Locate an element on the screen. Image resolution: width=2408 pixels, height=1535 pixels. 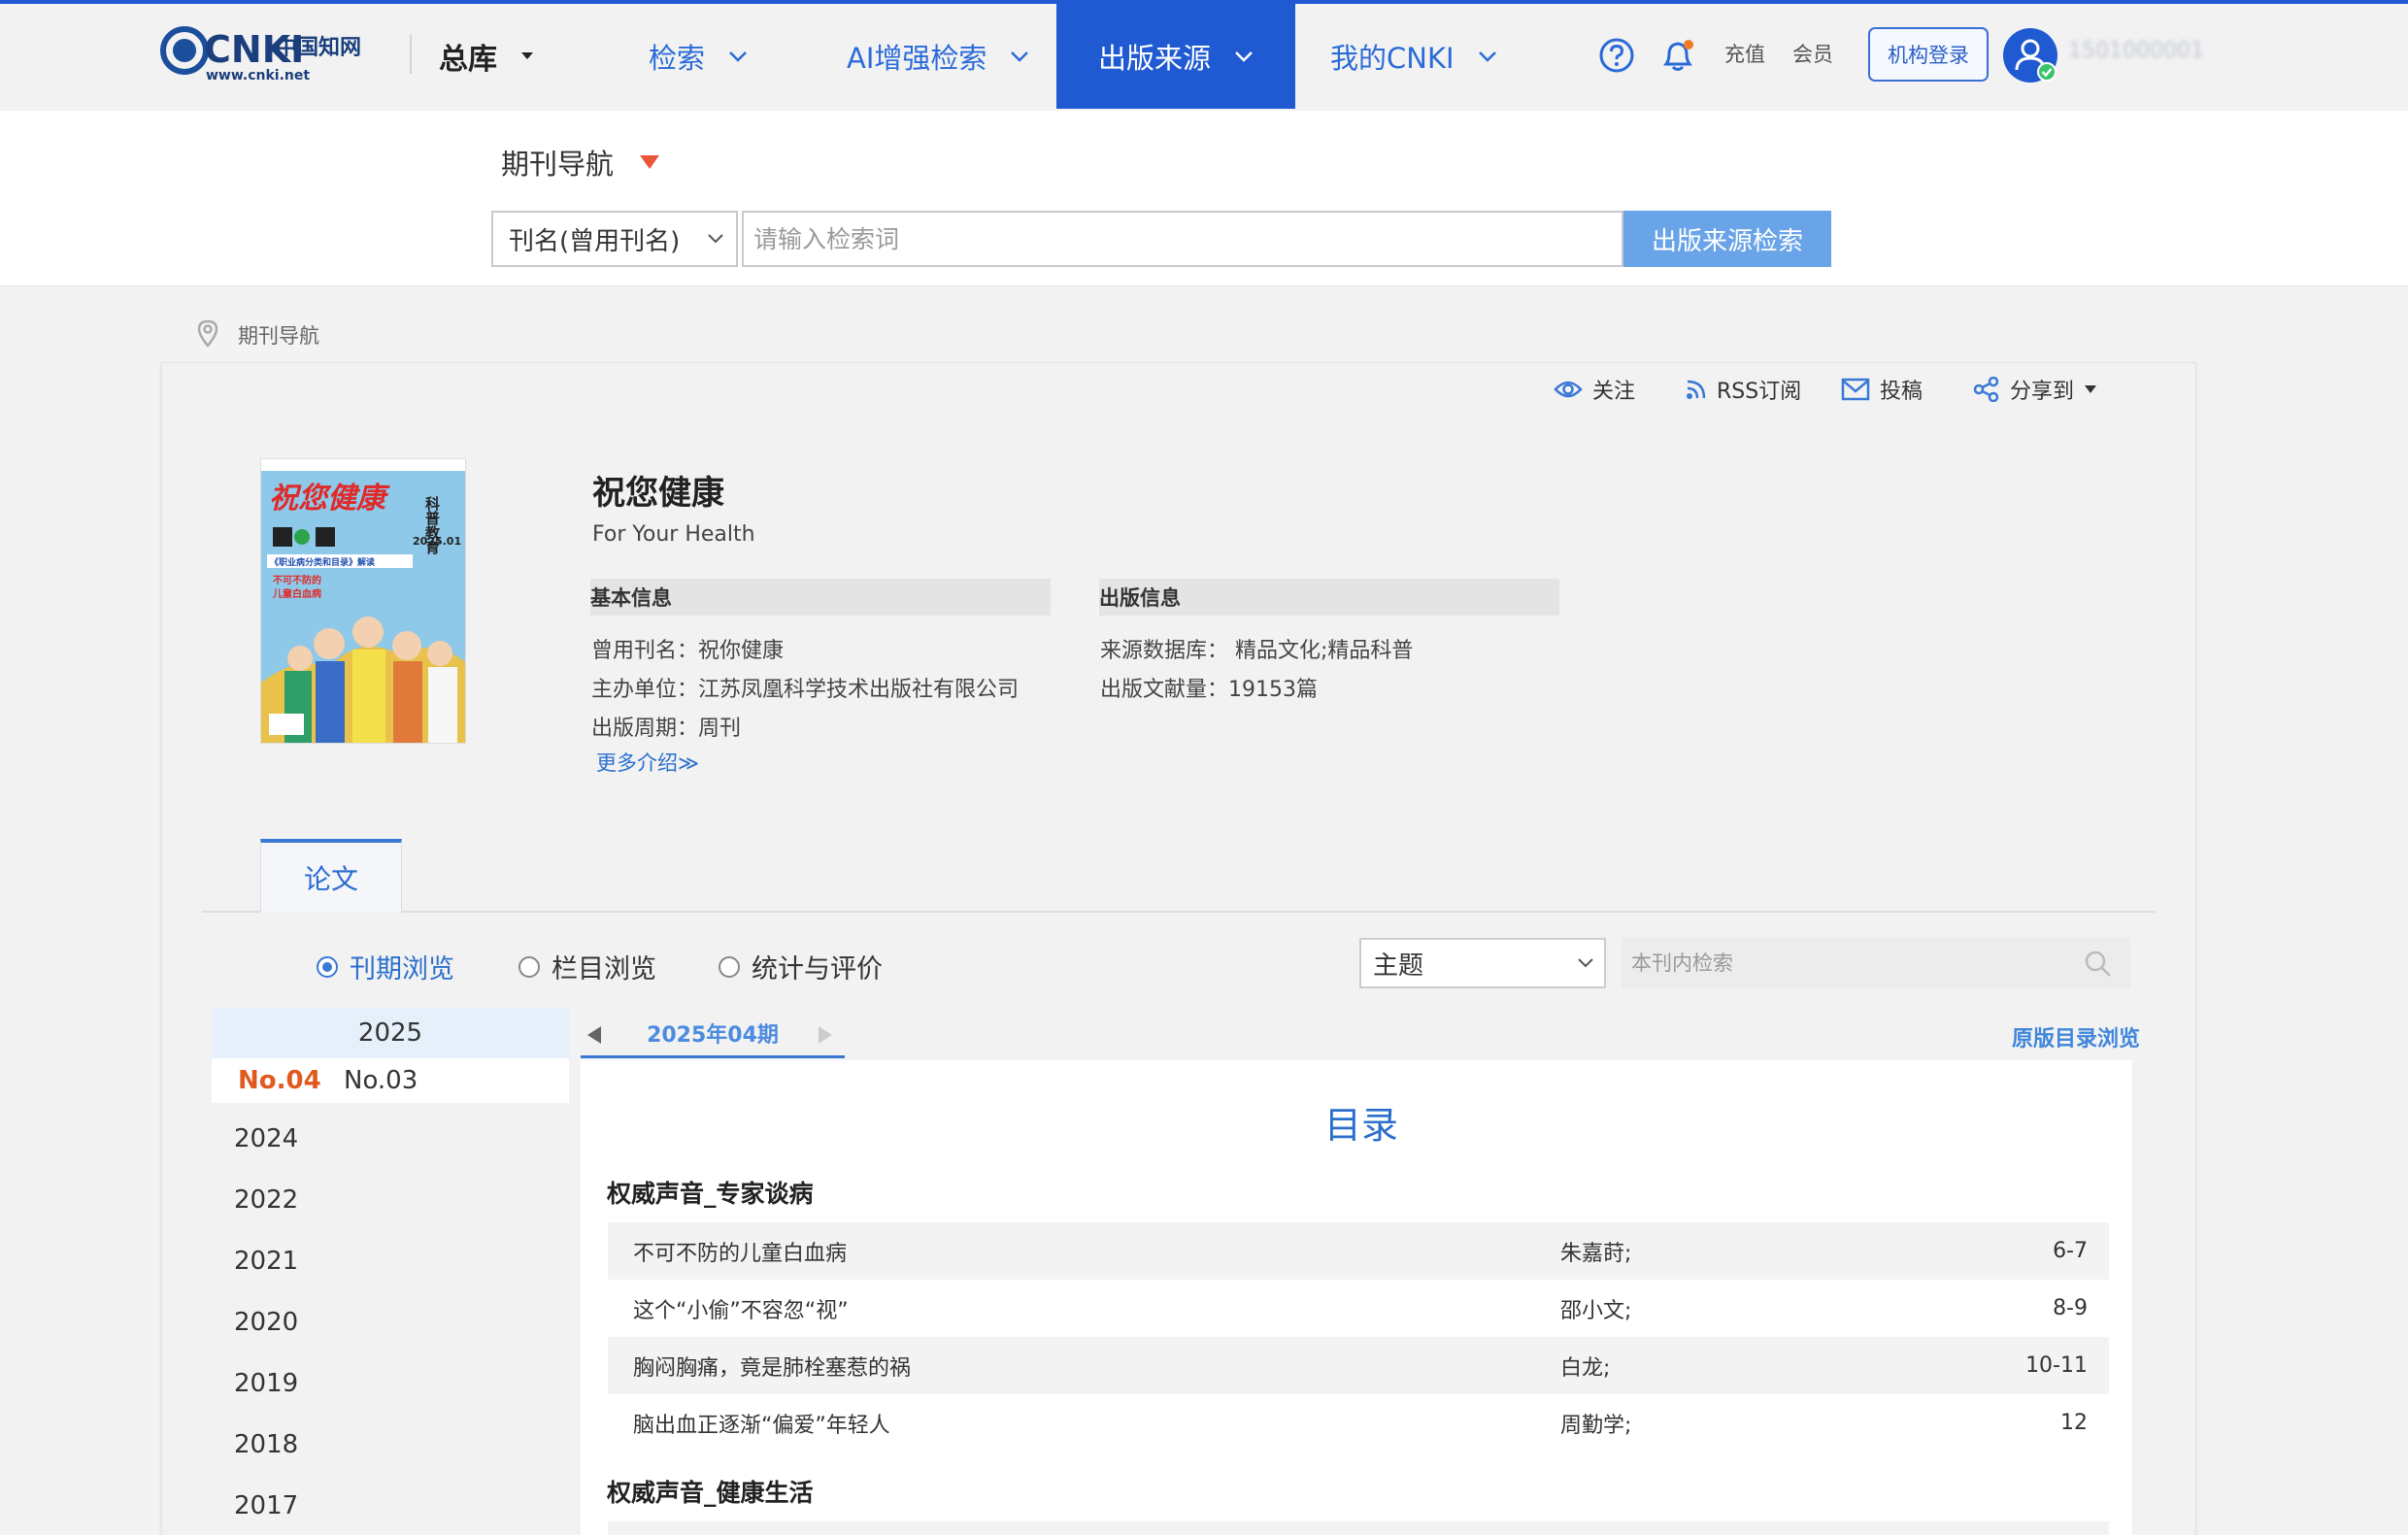
issue-item: No.03 is located at coordinates (381, 1081).